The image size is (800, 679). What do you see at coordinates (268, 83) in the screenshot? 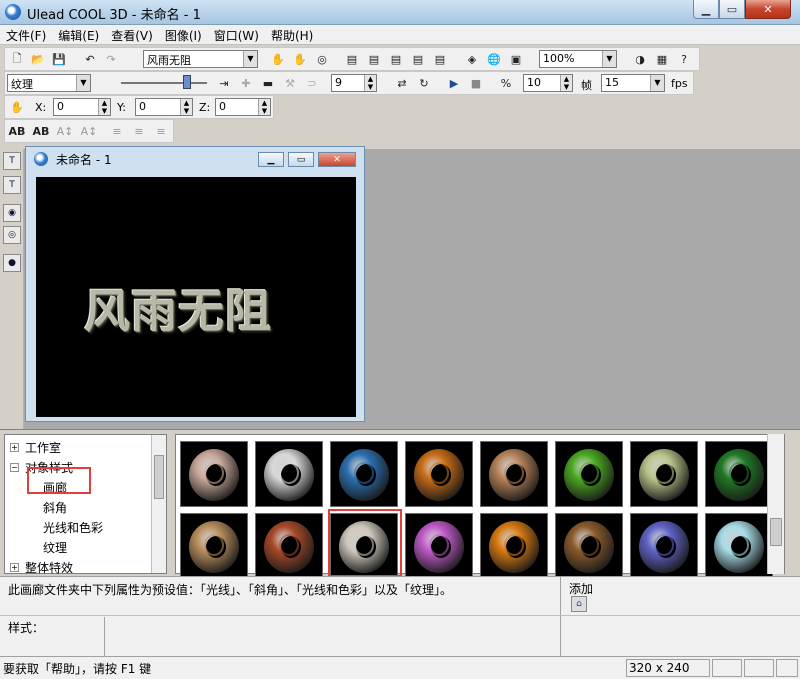
I see `remove-frame-icon: ▬` at bounding box center [268, 83].